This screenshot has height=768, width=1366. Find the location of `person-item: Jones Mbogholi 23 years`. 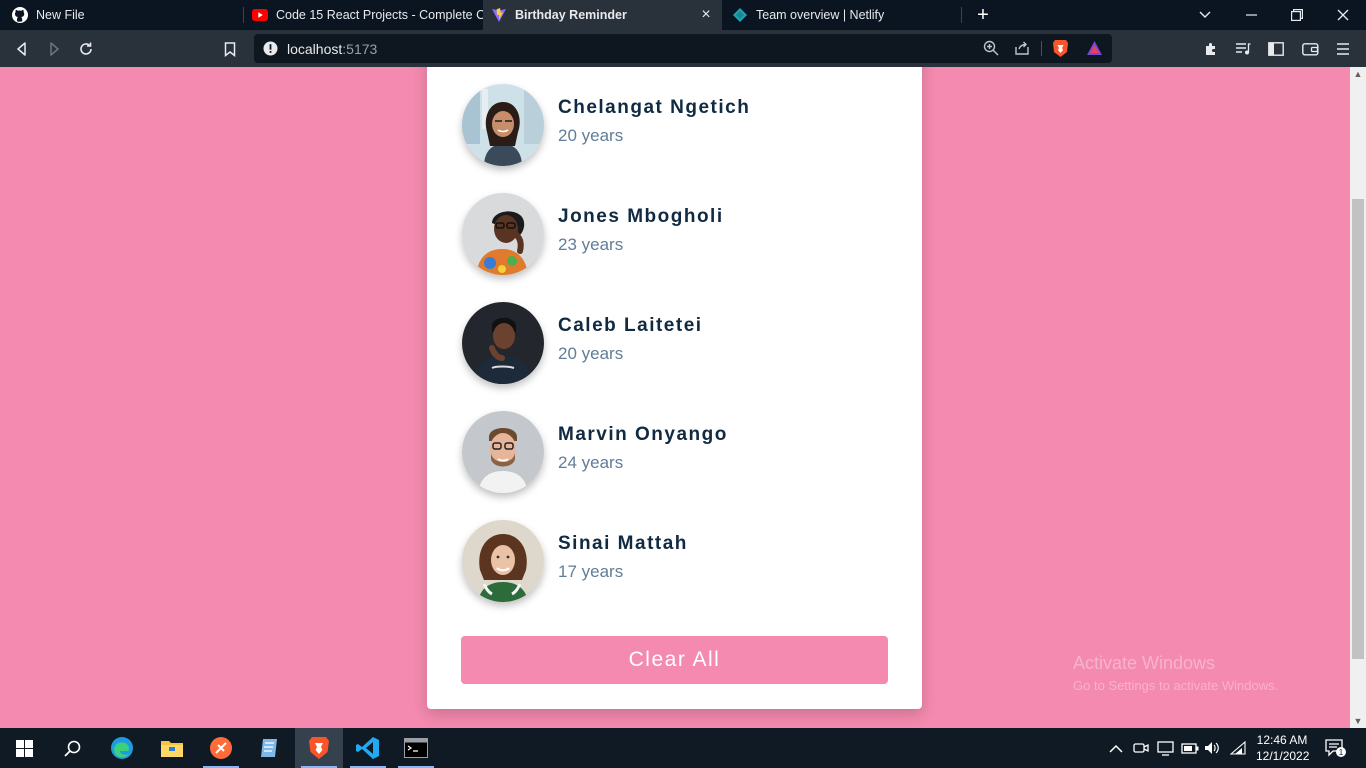

person-item: Jones Mbogholi 23 years is located at coordinates (593, 234).